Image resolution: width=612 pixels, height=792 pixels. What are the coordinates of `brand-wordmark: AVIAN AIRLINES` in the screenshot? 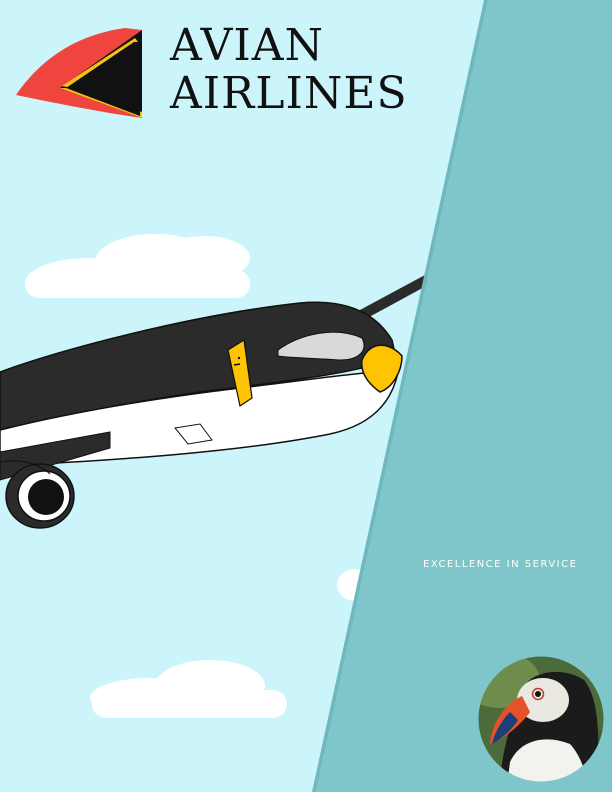 It's located at (289, 70).